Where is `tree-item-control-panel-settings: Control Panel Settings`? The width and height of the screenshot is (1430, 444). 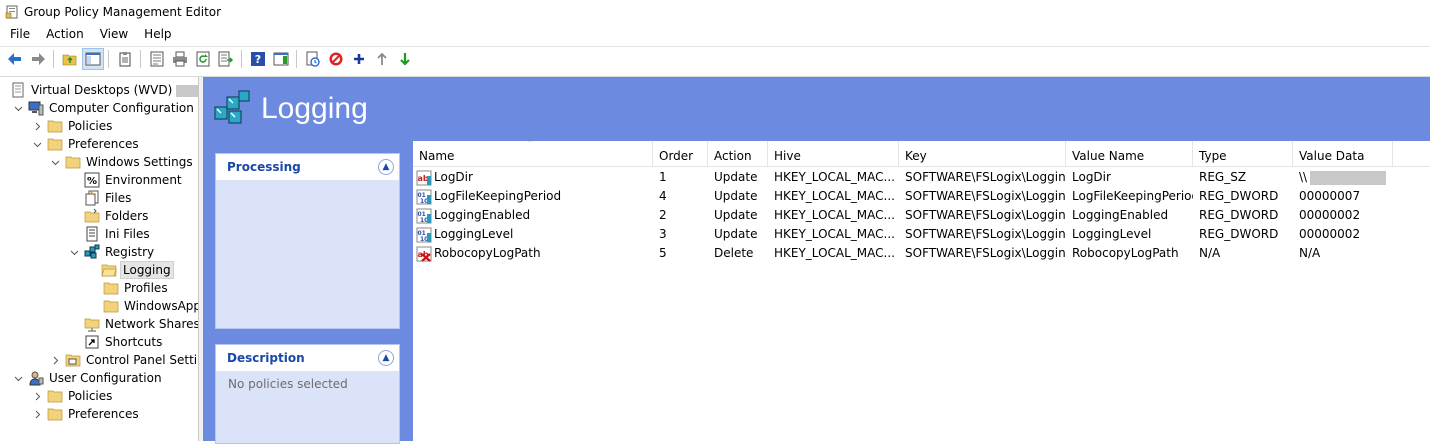 tree-item-control-panel-settings: Control Panel Settings is located at coordinates (123, 360).